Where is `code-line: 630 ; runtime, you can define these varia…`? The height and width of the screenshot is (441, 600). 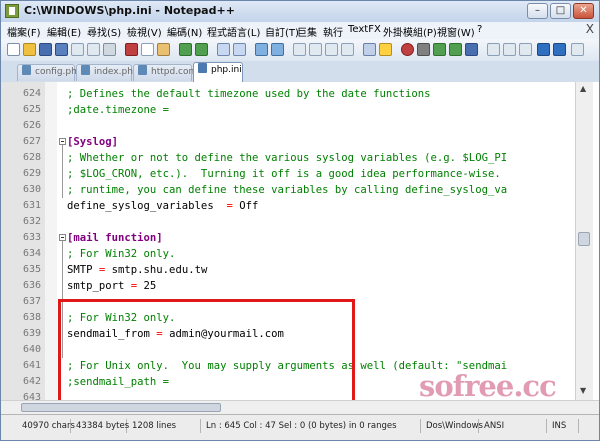
code-line: 630 ; runtime, you can define these varia… is located at coordinates (281, 190).